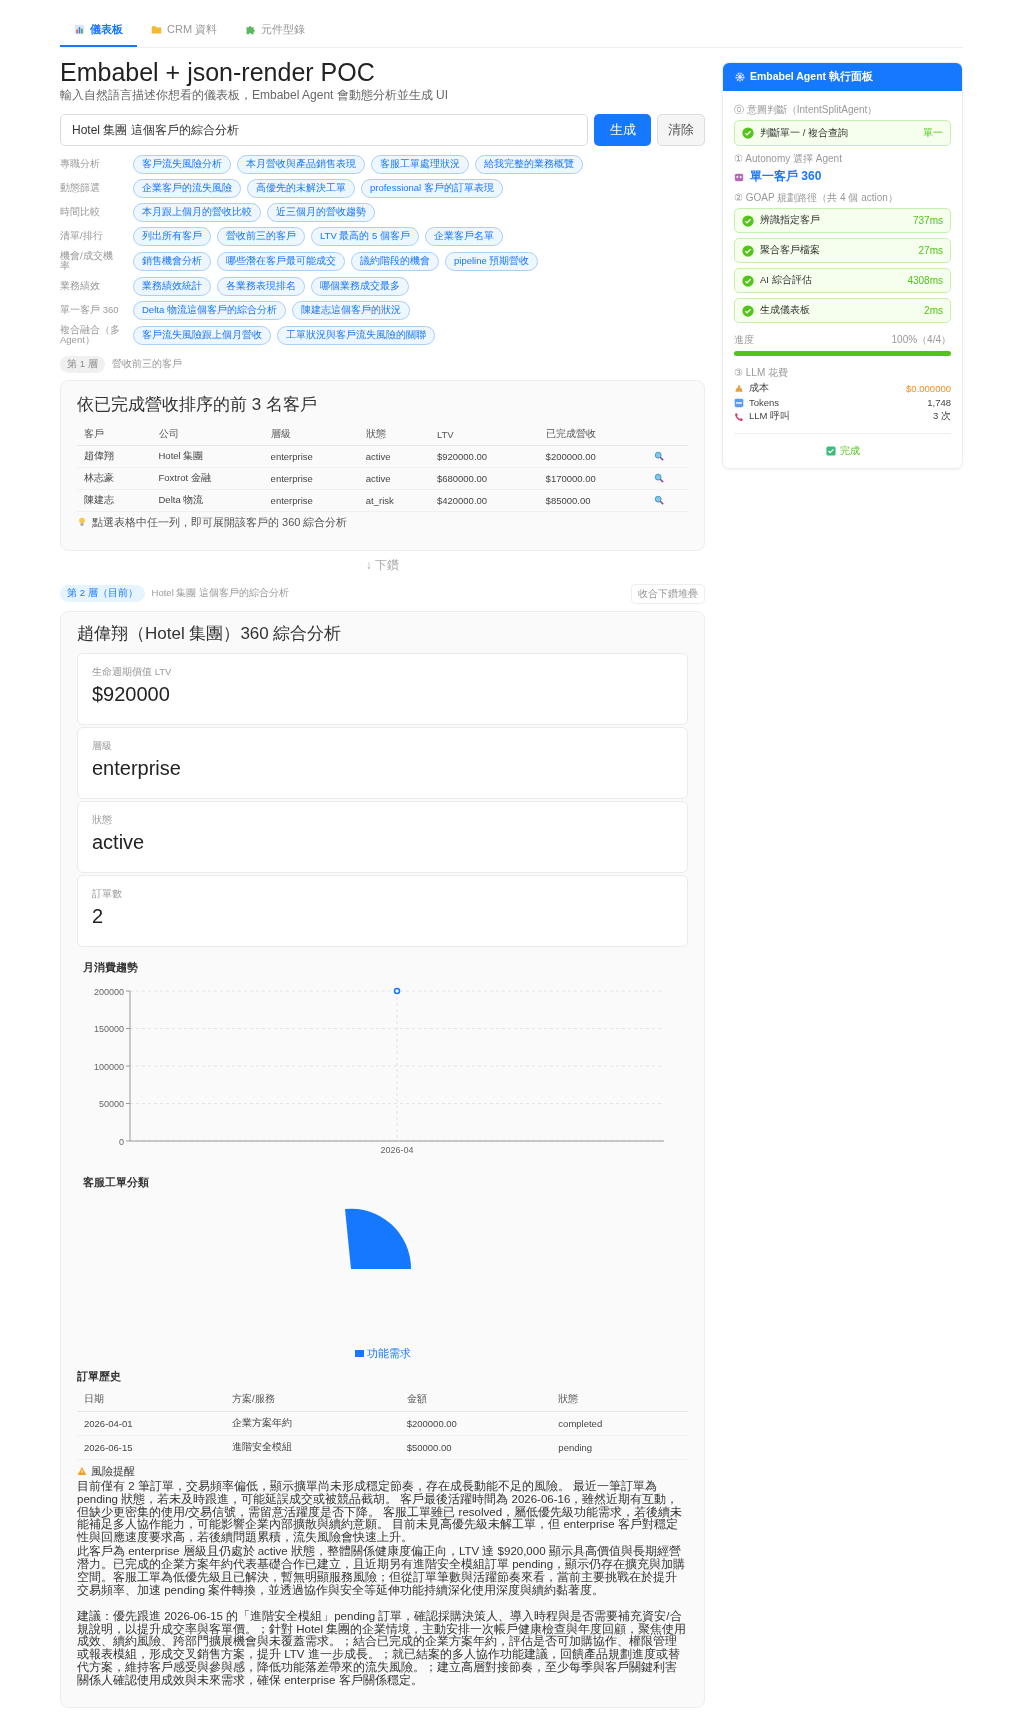  What do you see at coordinates (382, 1571) in the screenshot?
I see `paragraph: 此客戶為 enterprise 層級且仍處於 active 狀態，整體關係健康度偏正向，LTV 達 $920,000 顯示具高價值與長期經營潛力。已完成的企業方案年約代表基礎合作已建立，且近期另有進階安全模組訂單 pending，顯示仍存在擴充與加購空間。客服工單為低優先級且已解決，暫無明顯服務風險；但從訂單筆數與活躍節奏來看，當前主要挑戰在於提升交易頻率、加速 pending 案件轉換，並透過協作與安全等延伸功能持續深化使用深度與續約黏著度。` at bounding box center [382, 1571].